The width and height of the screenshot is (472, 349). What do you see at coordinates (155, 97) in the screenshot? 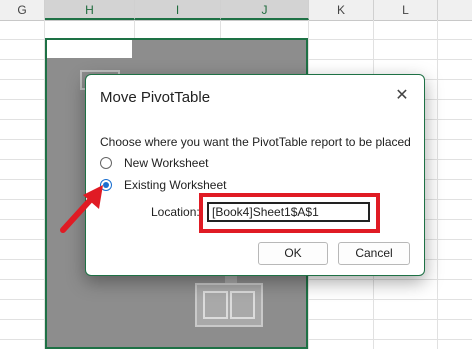
I see `dialog-title: Move PivotTable` at bounding box center [155, 97].